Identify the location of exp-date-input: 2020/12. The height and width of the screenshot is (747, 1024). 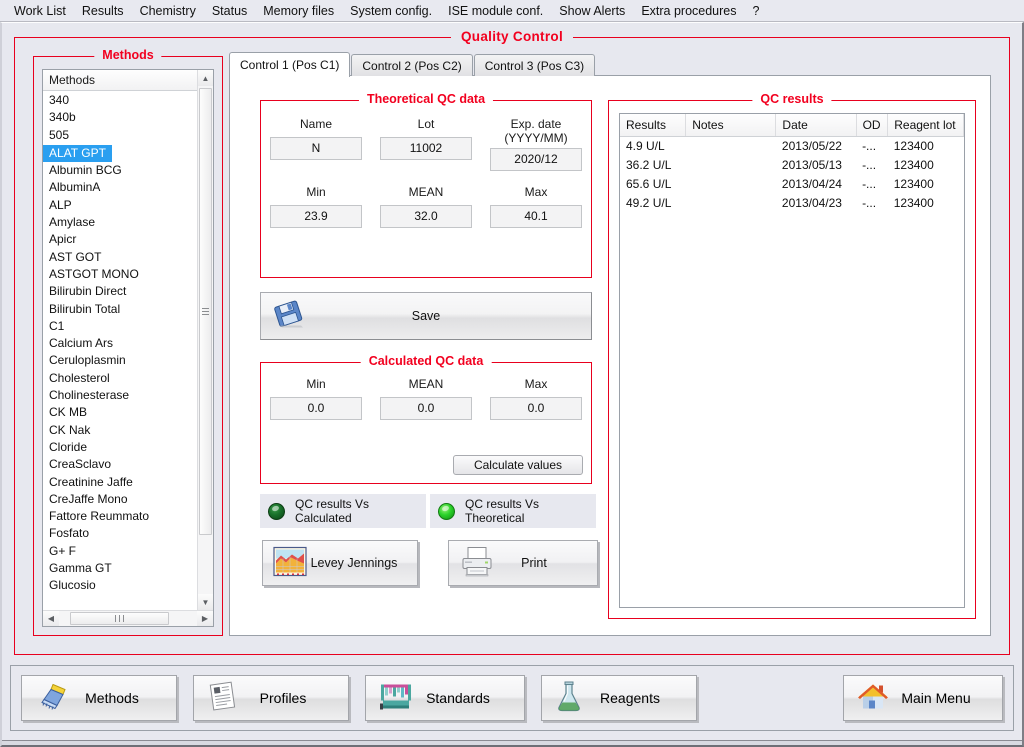
(536, 159).